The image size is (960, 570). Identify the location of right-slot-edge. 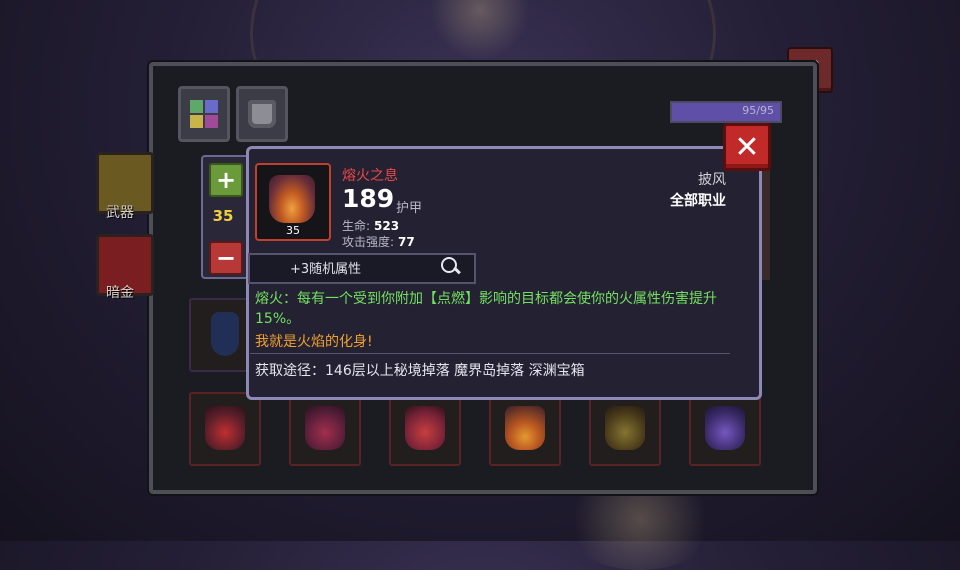
(766, 225).